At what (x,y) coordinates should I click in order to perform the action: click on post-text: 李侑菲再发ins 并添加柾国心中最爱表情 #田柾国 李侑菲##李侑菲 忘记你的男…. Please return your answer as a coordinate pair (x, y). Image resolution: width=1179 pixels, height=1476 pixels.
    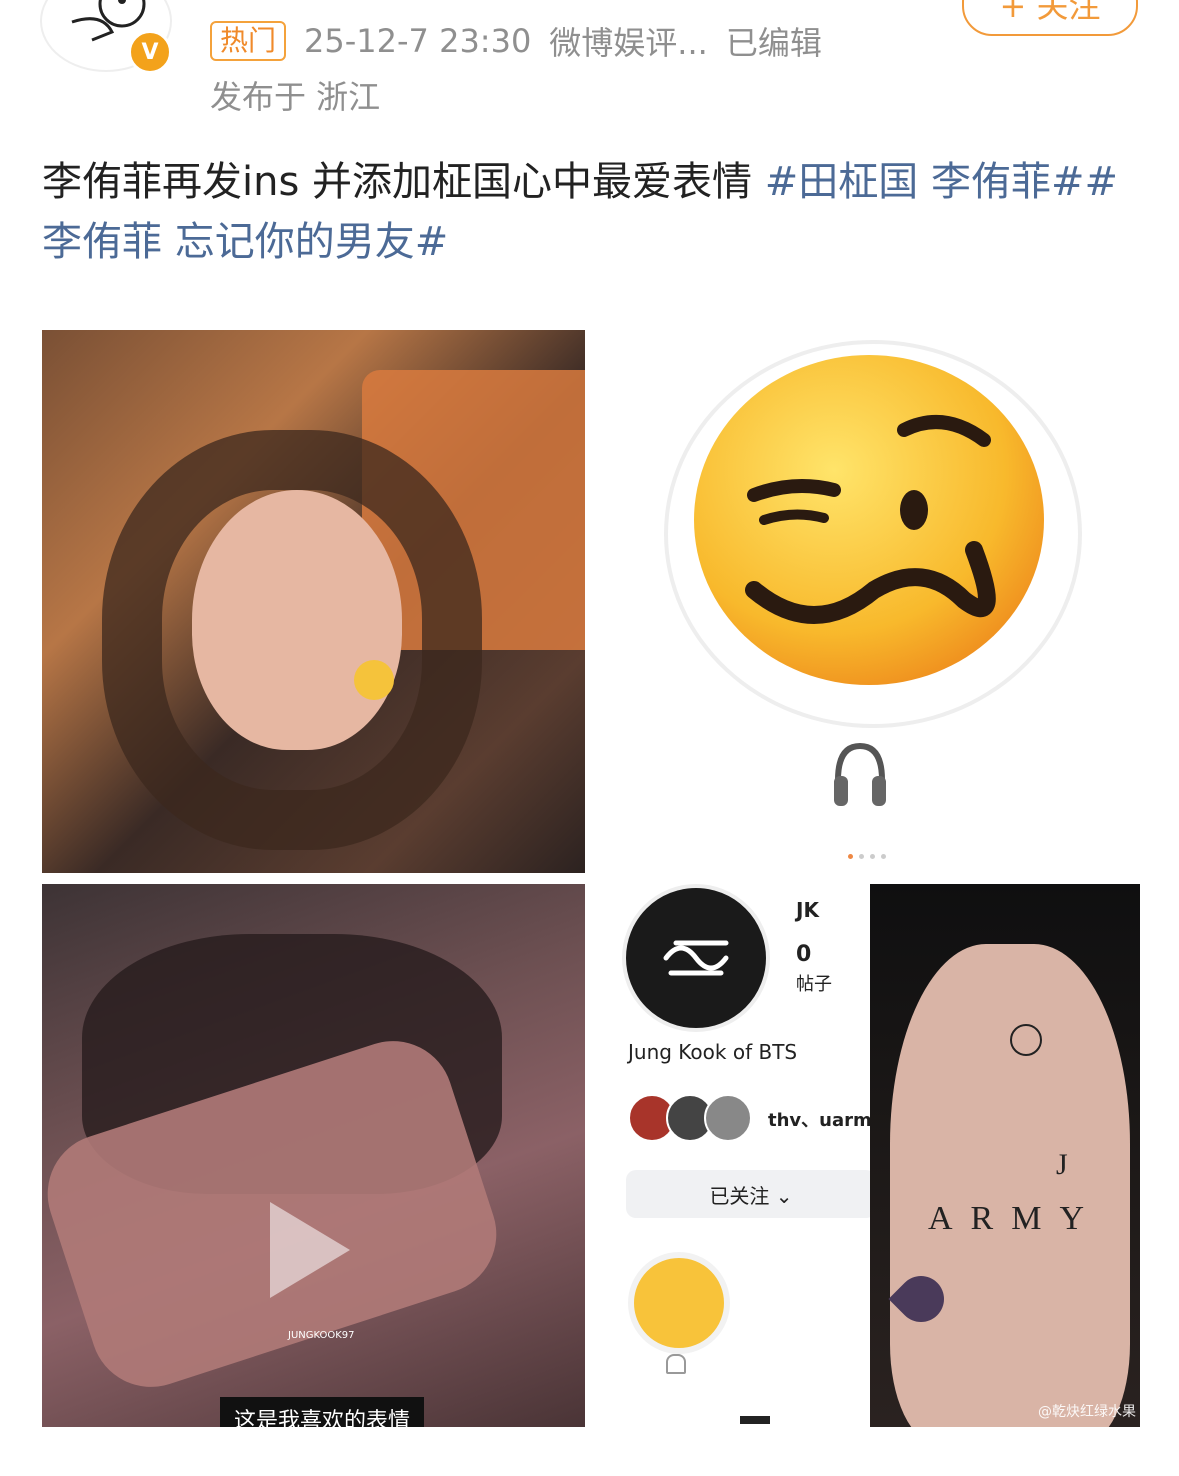
    Looking at the image, I should click on (592, 212).